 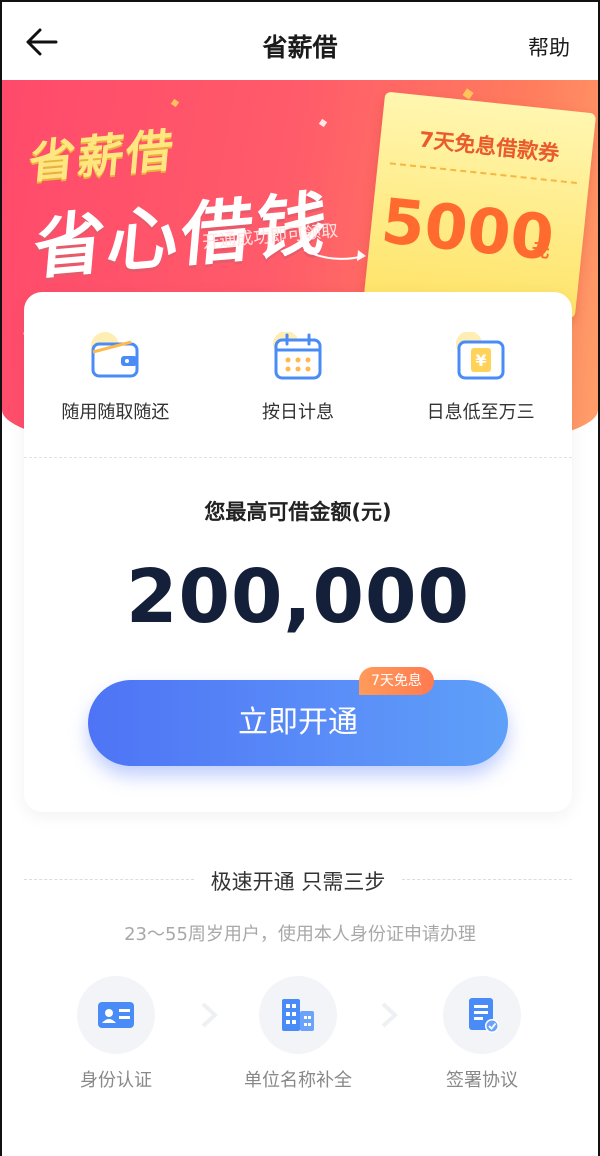 What do you see at coordinates (116, 1080) in the screenshot?
I see `step-label: 身份认证` at bounding box center [116, 1080].